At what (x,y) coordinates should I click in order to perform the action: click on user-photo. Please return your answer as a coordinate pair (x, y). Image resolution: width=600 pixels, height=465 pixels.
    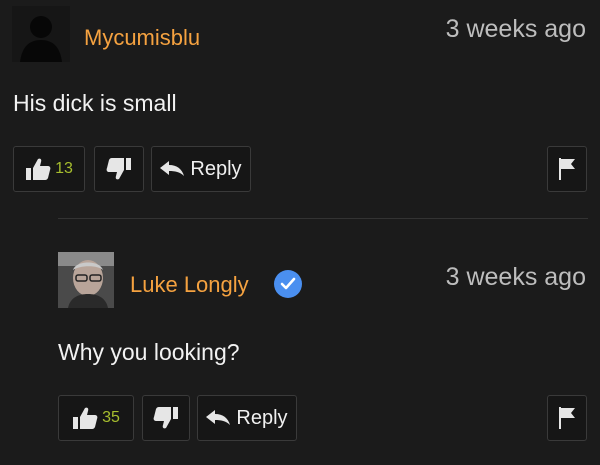
    Looking at the image, I should click on (86, 280).